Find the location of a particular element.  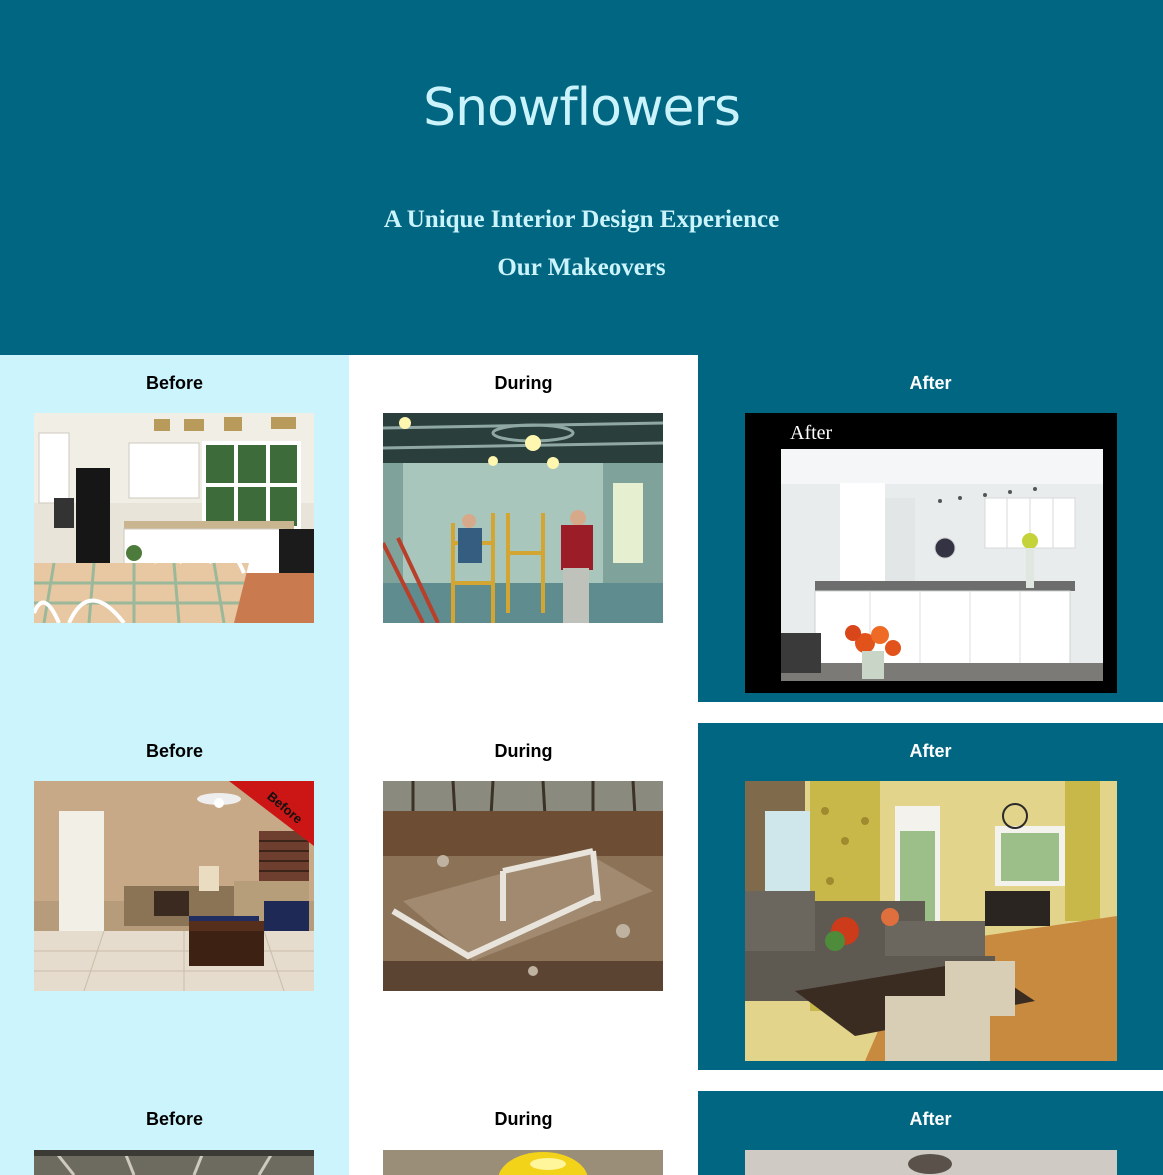

during-construction-photo is located at coordinates (523, 518).